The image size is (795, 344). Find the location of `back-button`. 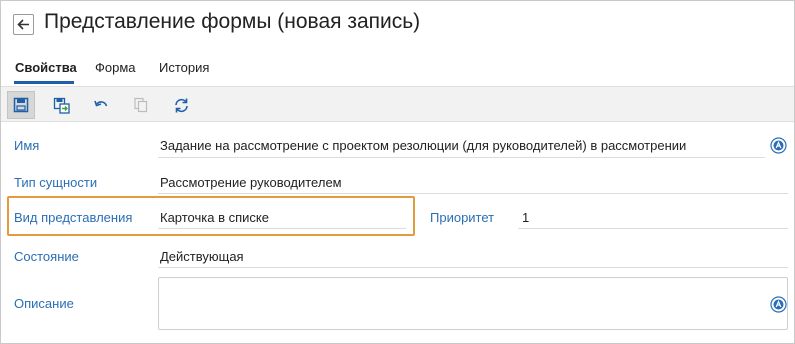

back-button is located at coordinates (23, 24).